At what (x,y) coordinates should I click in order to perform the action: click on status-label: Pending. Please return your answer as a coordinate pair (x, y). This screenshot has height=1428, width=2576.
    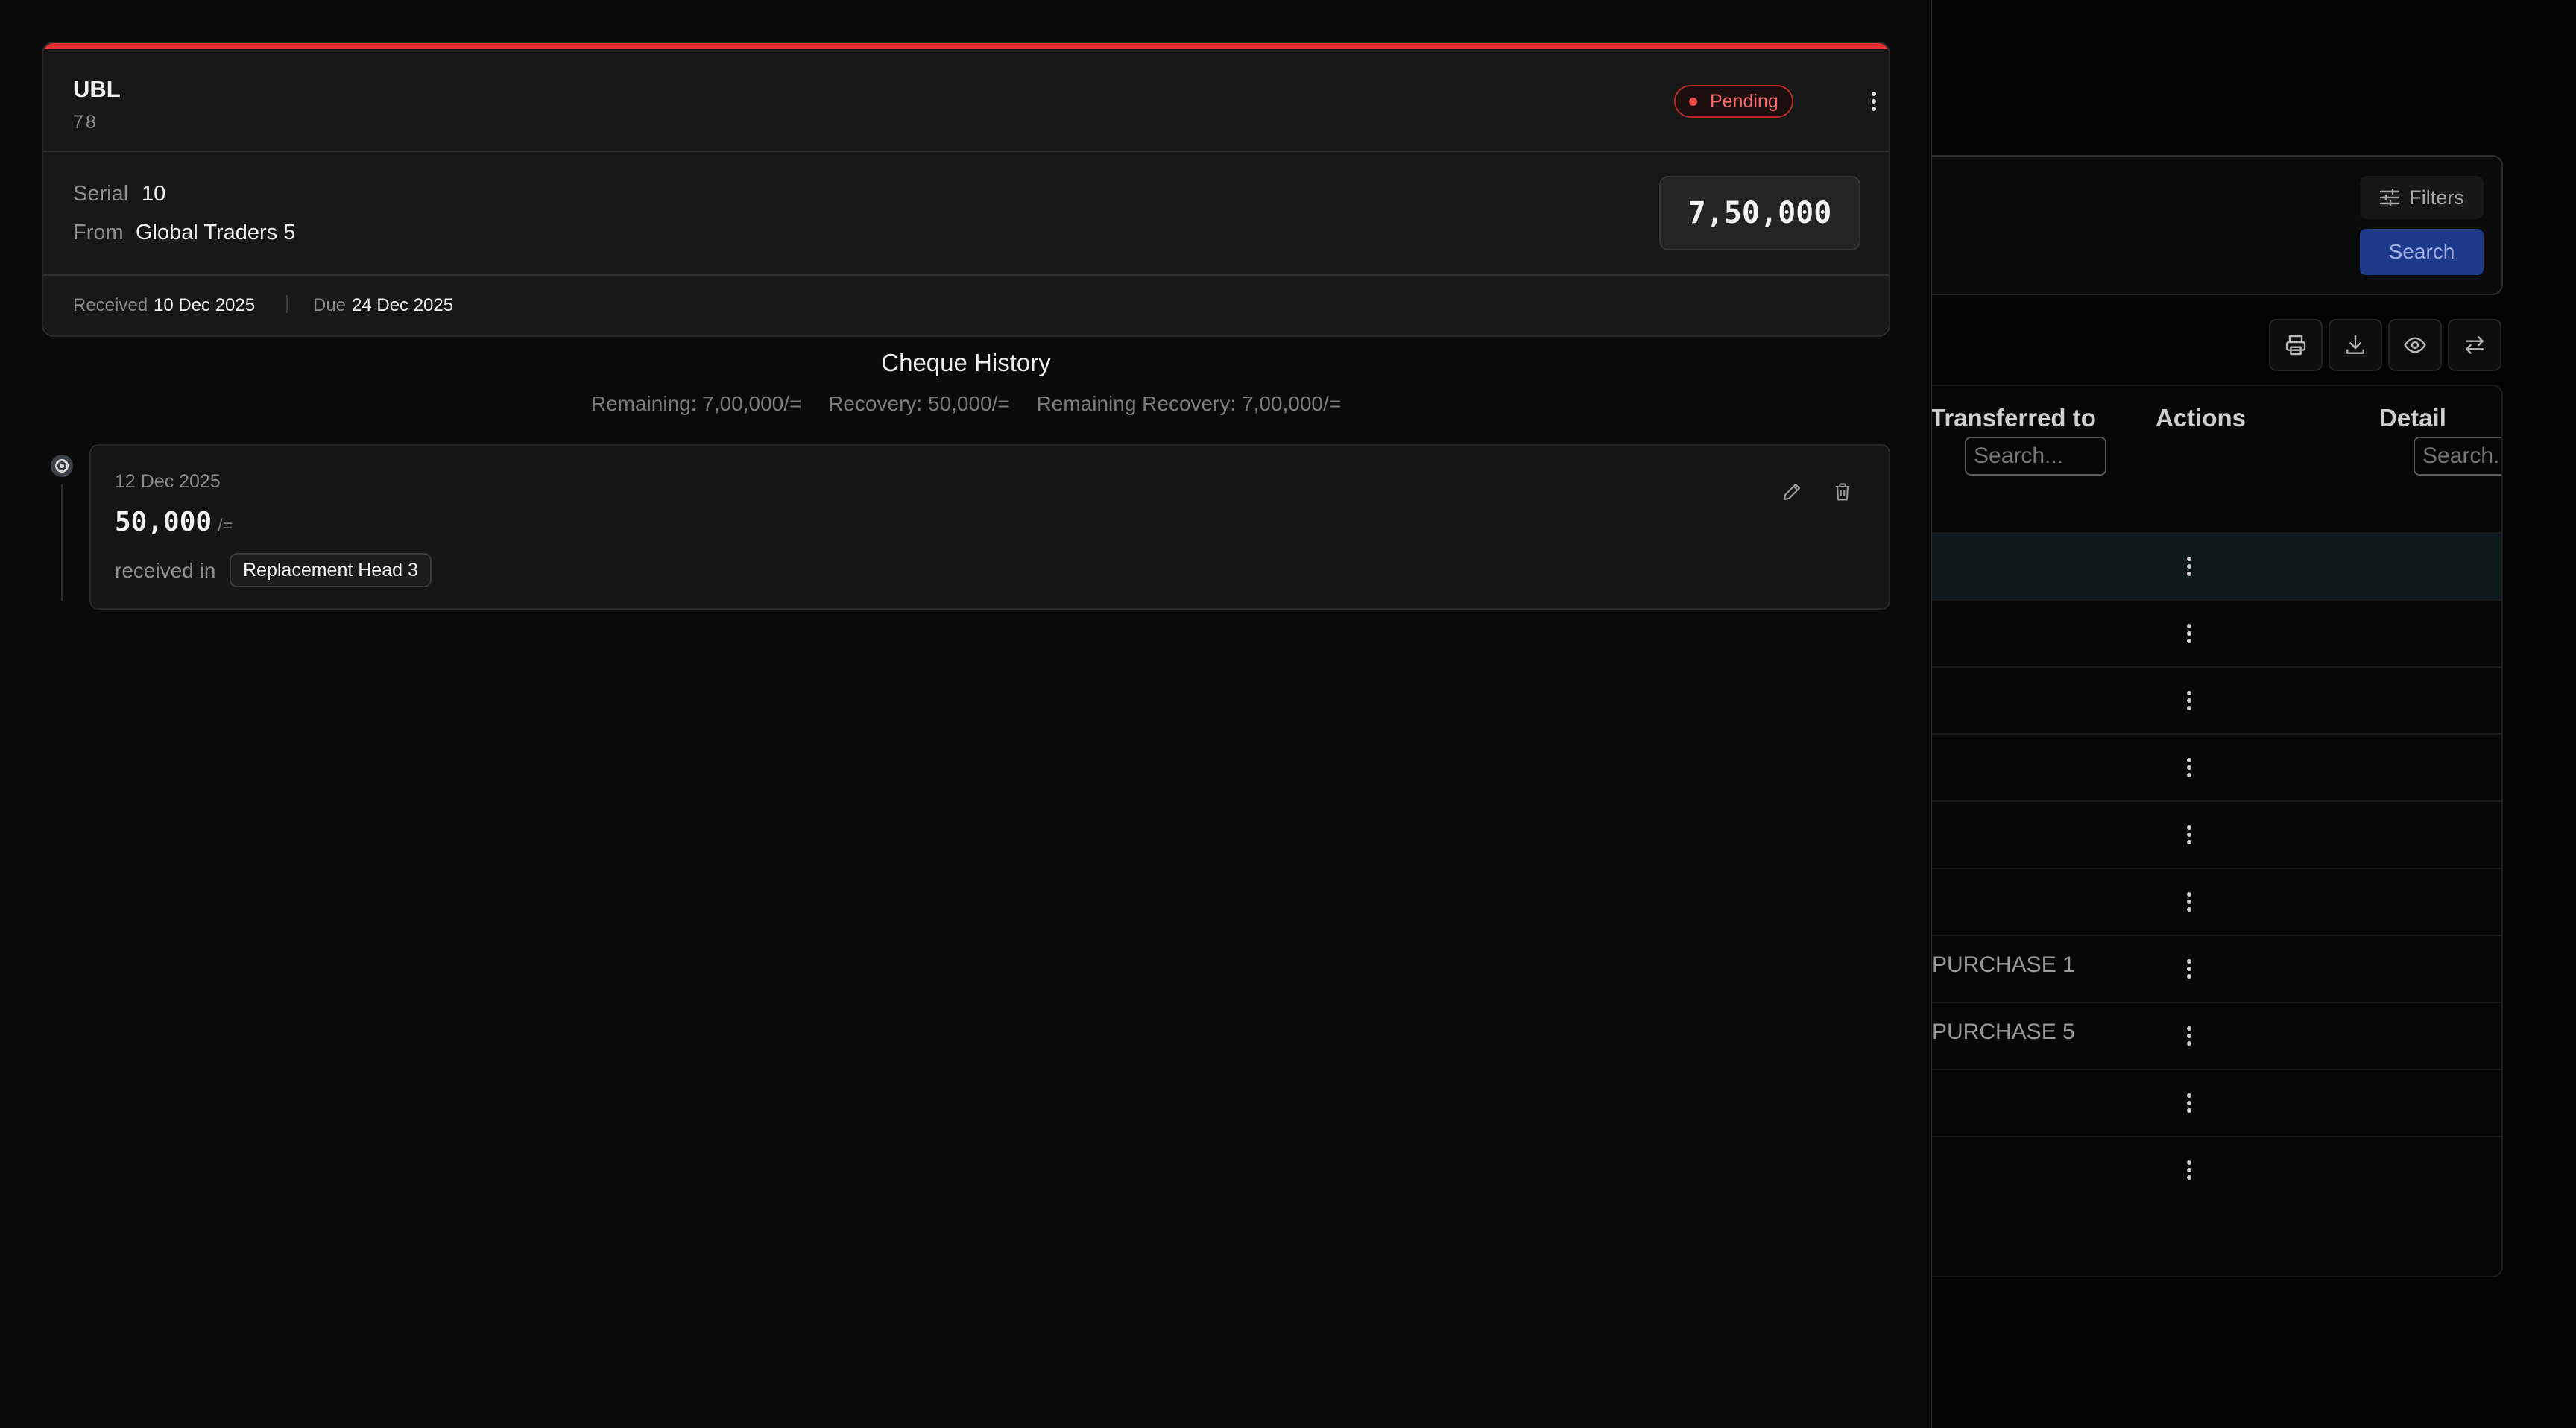
    Looking at the image, I should click on (1744, 101).